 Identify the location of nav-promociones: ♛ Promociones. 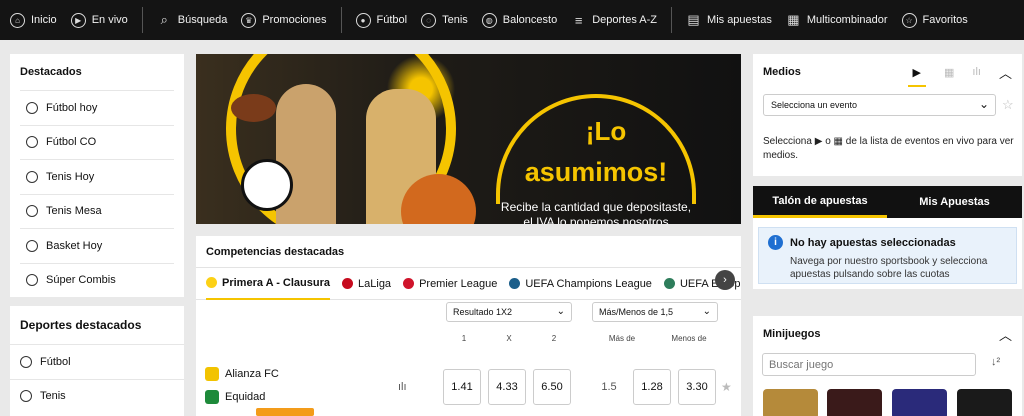
(284, 20).